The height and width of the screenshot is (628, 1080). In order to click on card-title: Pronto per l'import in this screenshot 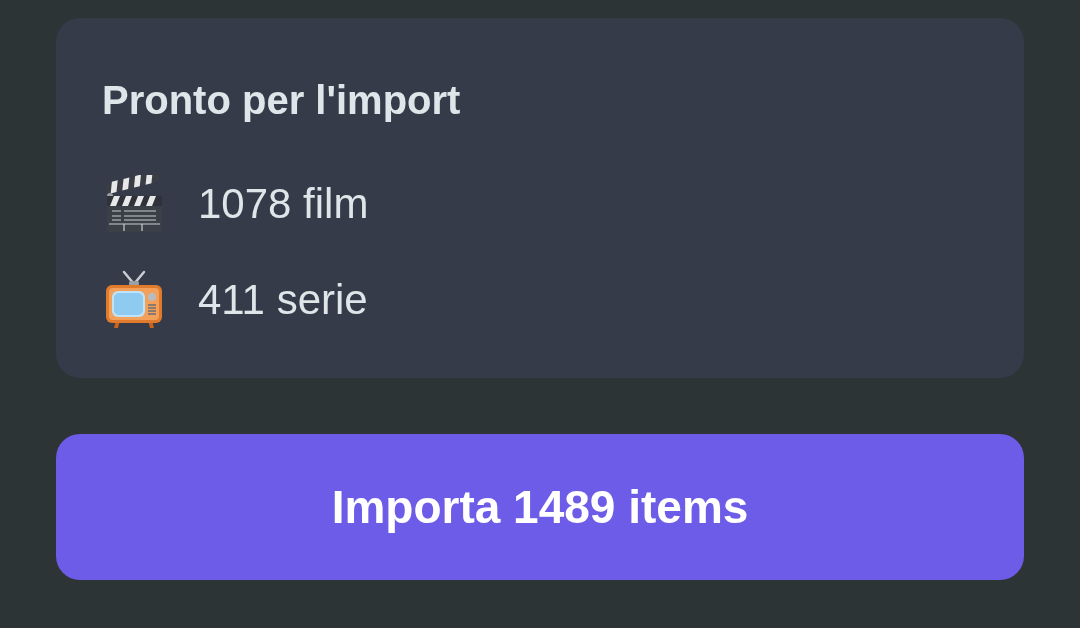, I will do `click(282, 100)`.